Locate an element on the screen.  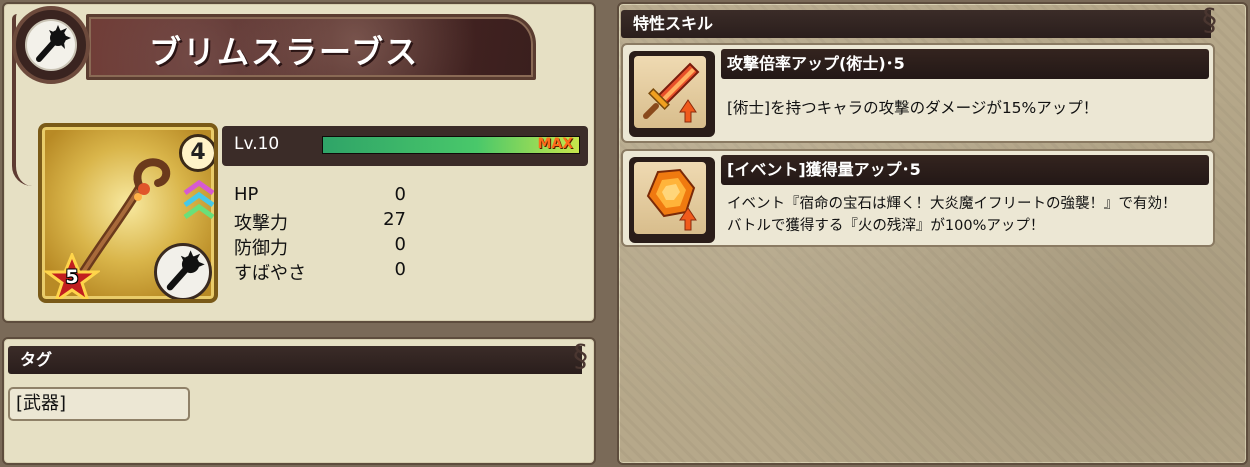
stat-label: HP is located at coordinates (246, 194).